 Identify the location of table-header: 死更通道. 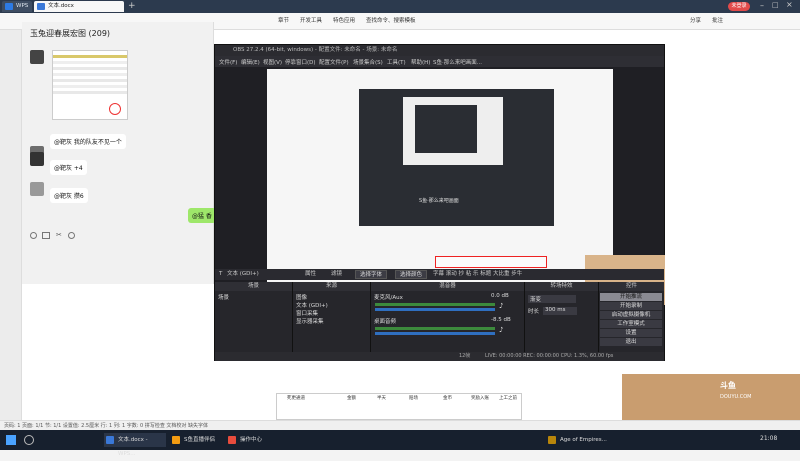
(296, 398).